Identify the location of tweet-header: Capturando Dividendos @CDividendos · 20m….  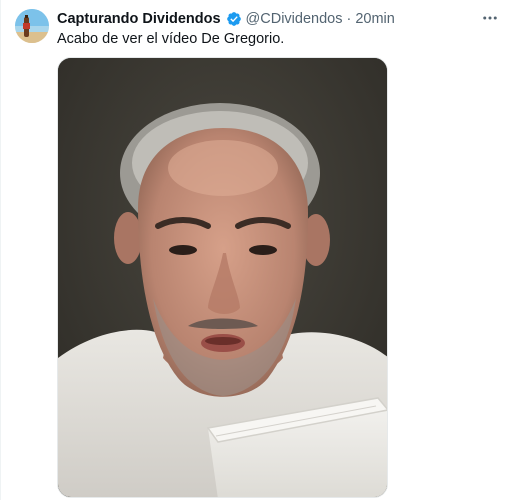
(226, 19).